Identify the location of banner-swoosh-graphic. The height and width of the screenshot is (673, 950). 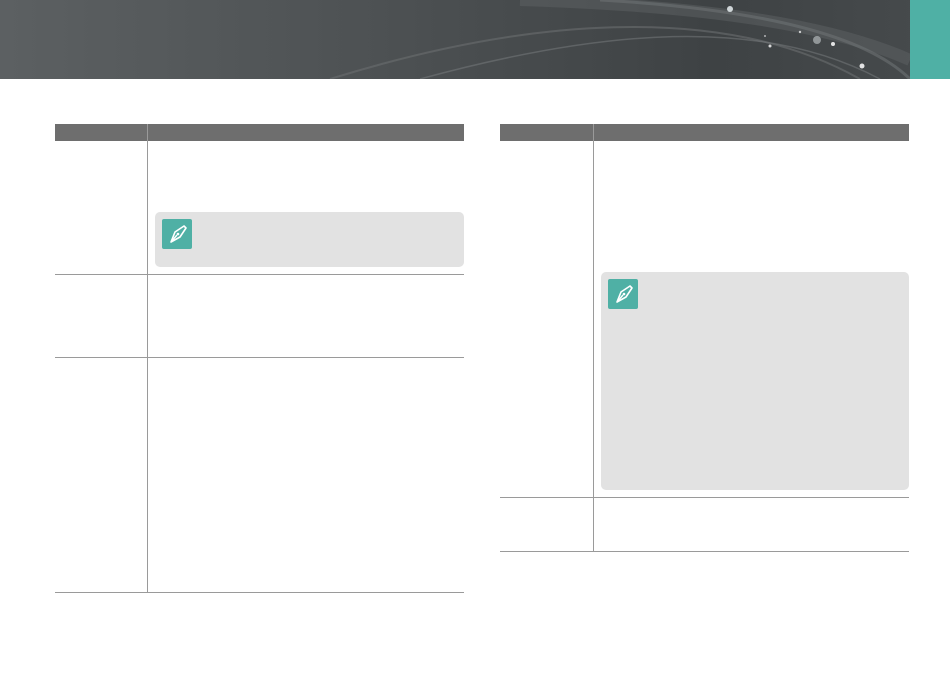
(621, 39).